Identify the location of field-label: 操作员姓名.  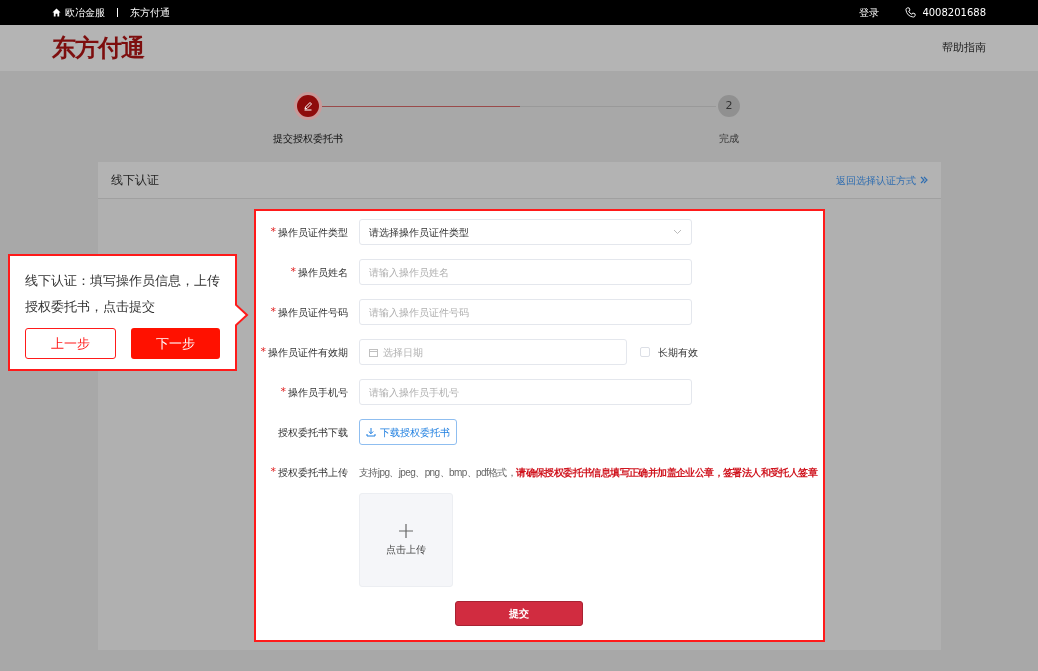
(323, 272).